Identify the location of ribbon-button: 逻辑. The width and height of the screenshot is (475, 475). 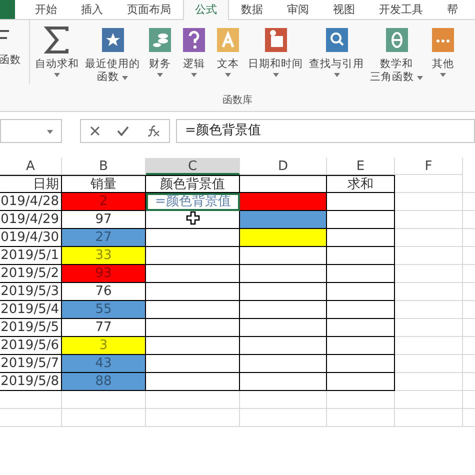
(194, 52).